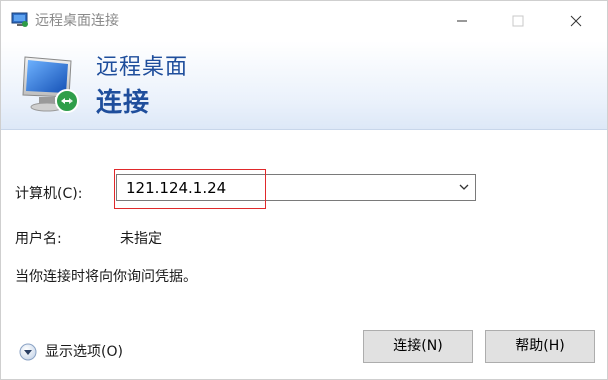  I want to click on title-bar: 远程桌面连接, so click(304, 21).